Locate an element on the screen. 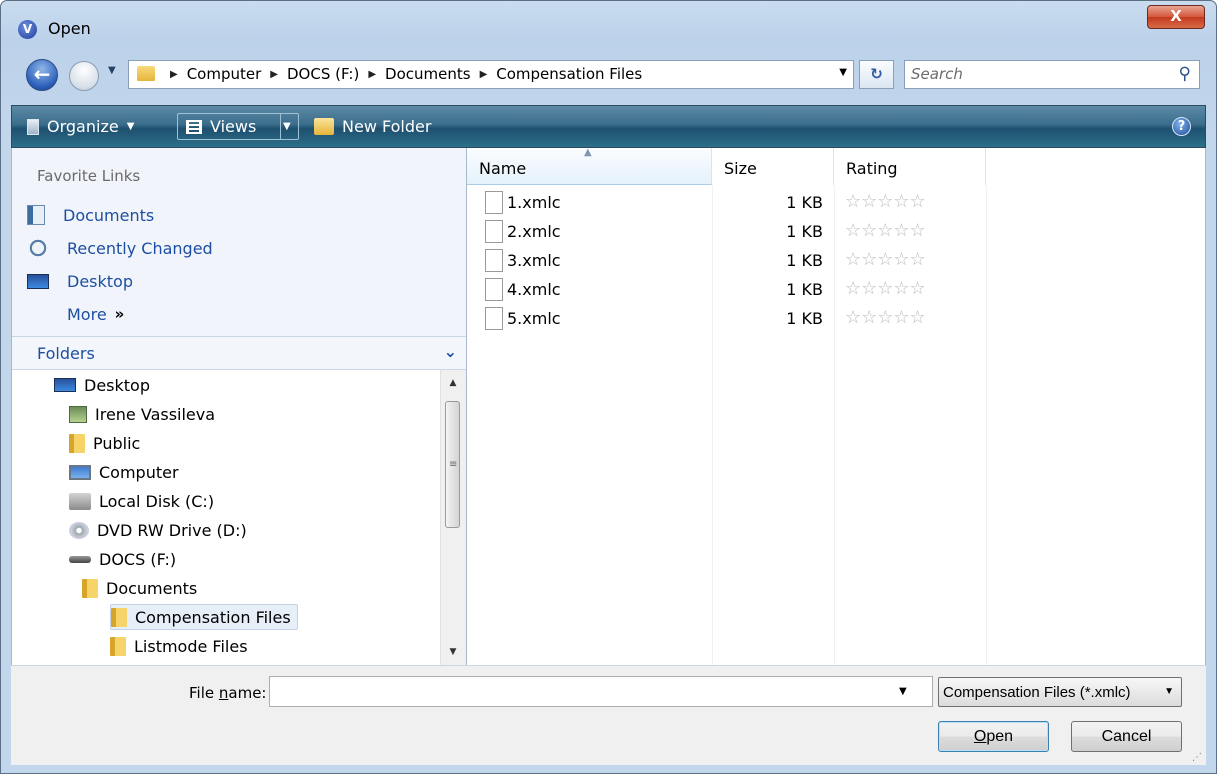  file-row: 4.xmlc 1 KB ☆☆☆☆☆ is located at coordinates (727, 289).